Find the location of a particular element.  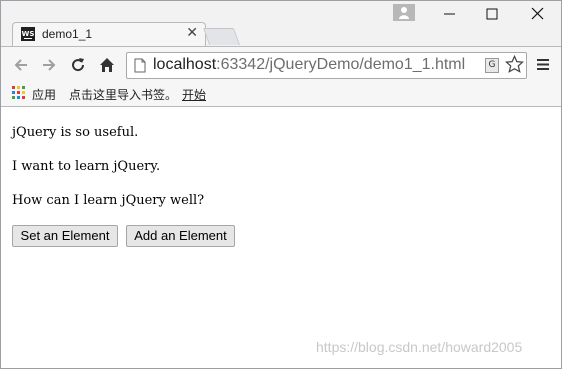

tab-demo1_1: WS demo1_1 ✕ is located at coordinates (109, 34).